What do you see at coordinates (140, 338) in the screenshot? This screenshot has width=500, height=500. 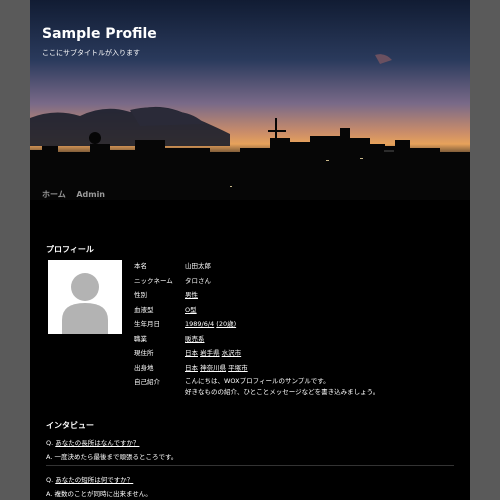 I see `profile-label: 職業` at bounding box center [140, 338].